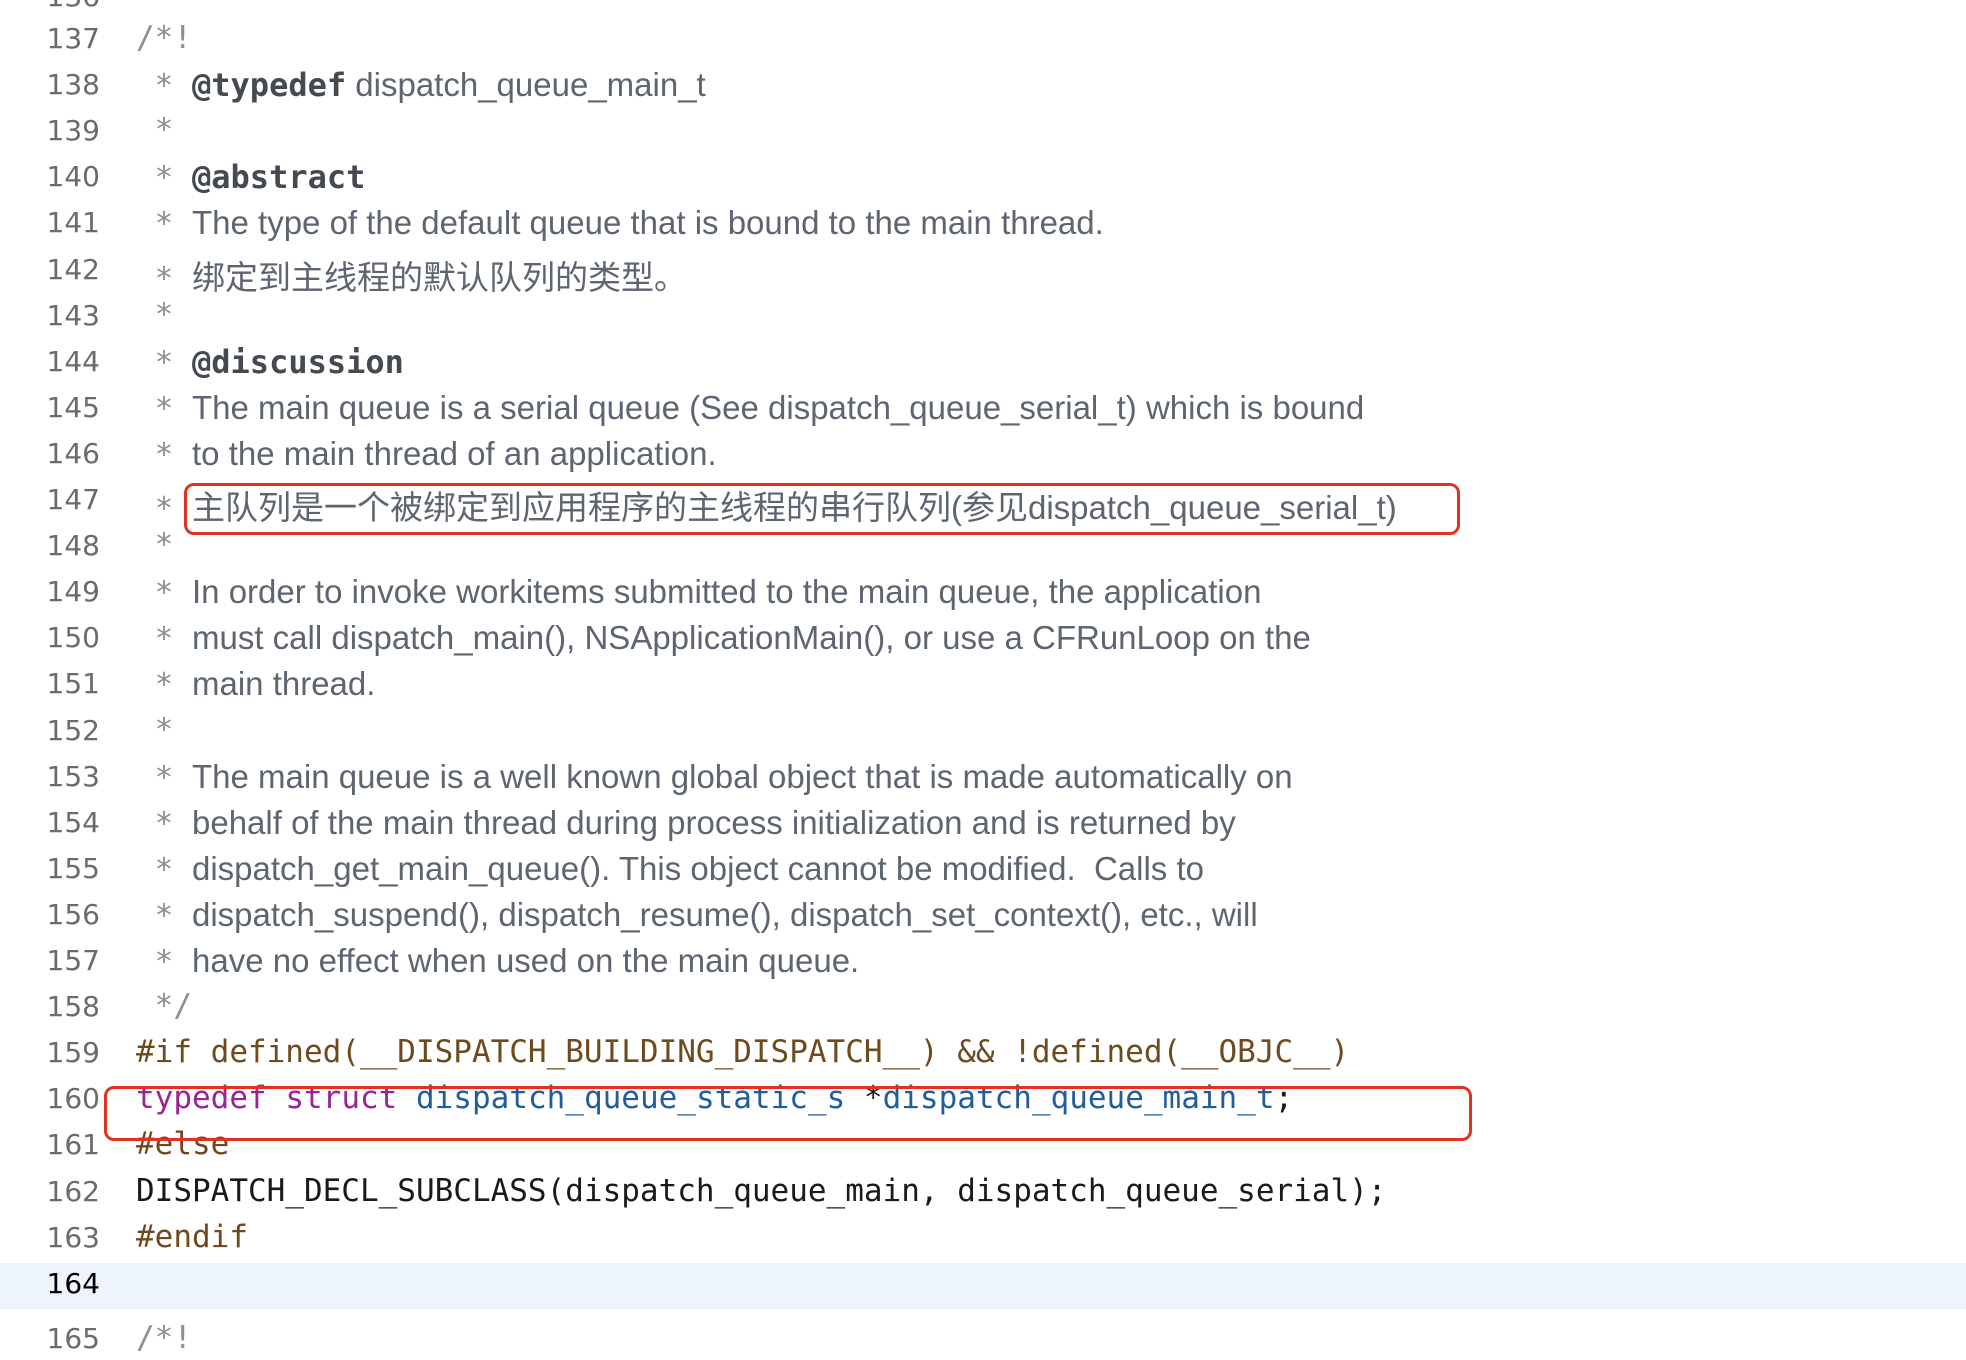 The width and height of the screenshot is (1966, 1360). What do you see at coordinates (983, 9) in the screenshot?
I see `code-line-partial-top: 136` at bounding box center [983, 9].